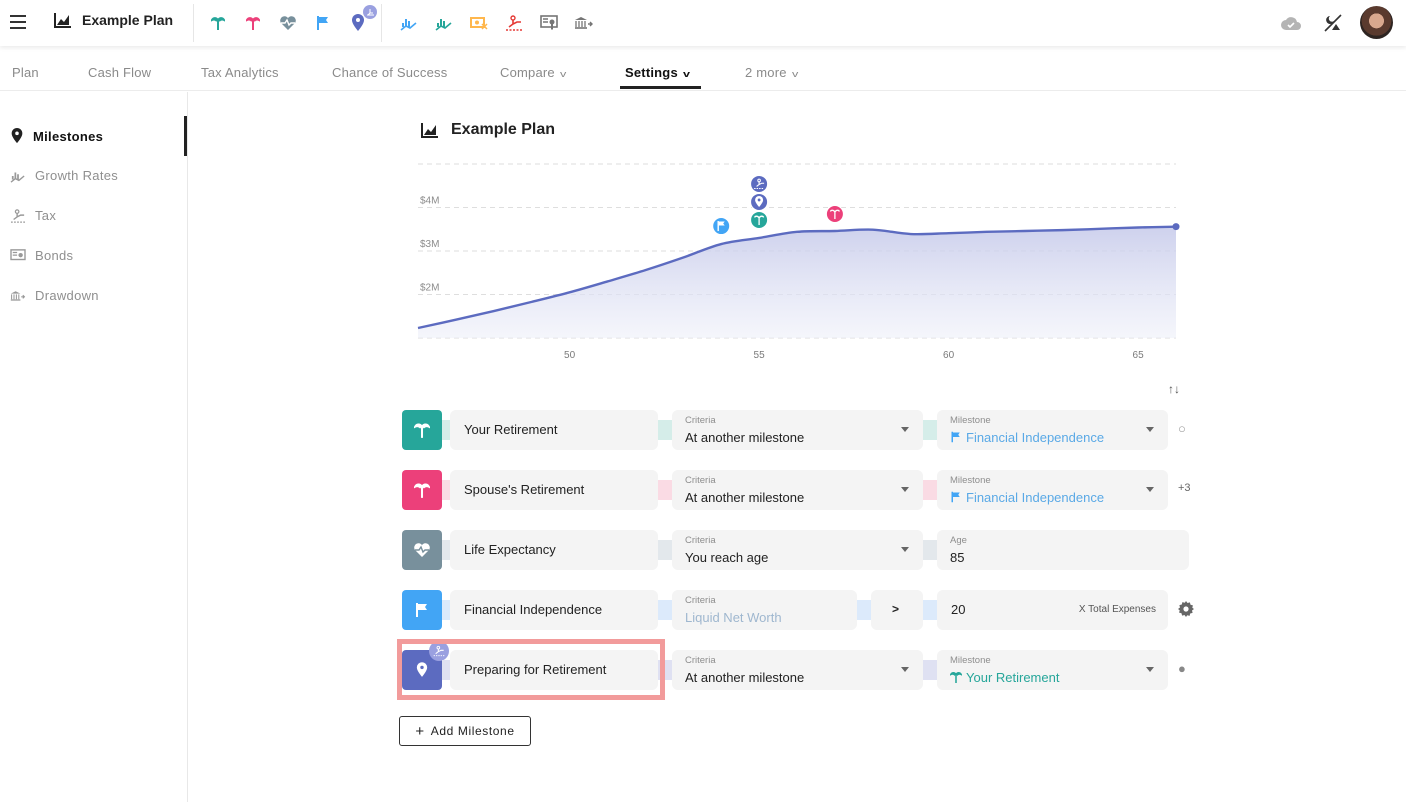 The height and width of the screenshot is (802, 1406). Describe the element at coordinates (514, 23) in the screenshot. I see `tax-scissors-icon` at that location.